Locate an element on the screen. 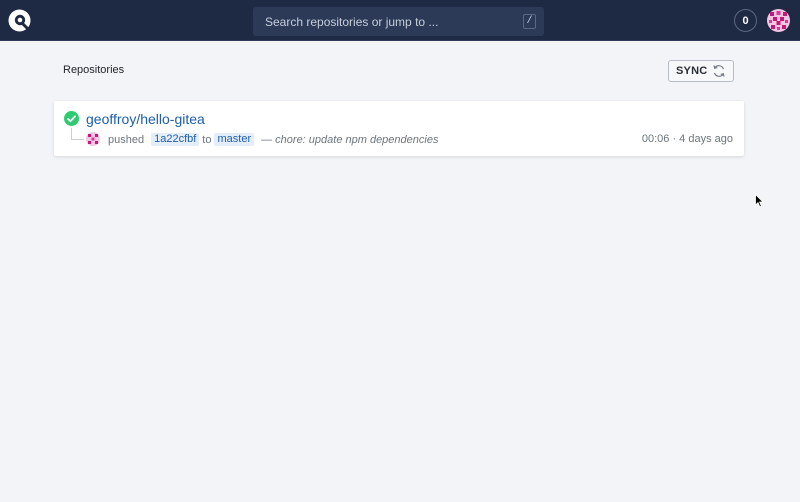  page-title: Repositories is located at coordinates (94, 70).